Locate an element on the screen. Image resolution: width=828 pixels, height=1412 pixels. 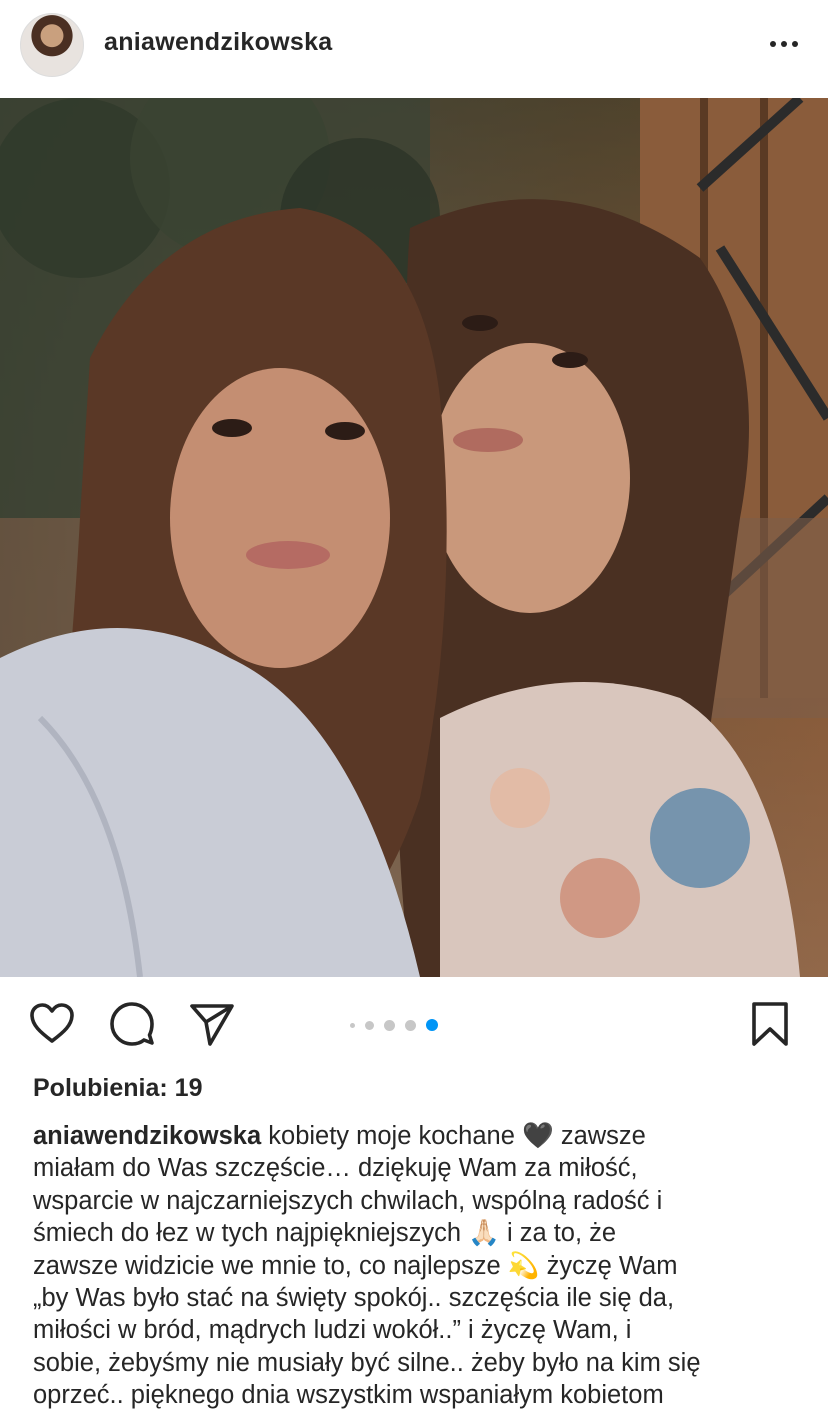
post-header: aniawendzikowska is located at coordinates (414, 48).